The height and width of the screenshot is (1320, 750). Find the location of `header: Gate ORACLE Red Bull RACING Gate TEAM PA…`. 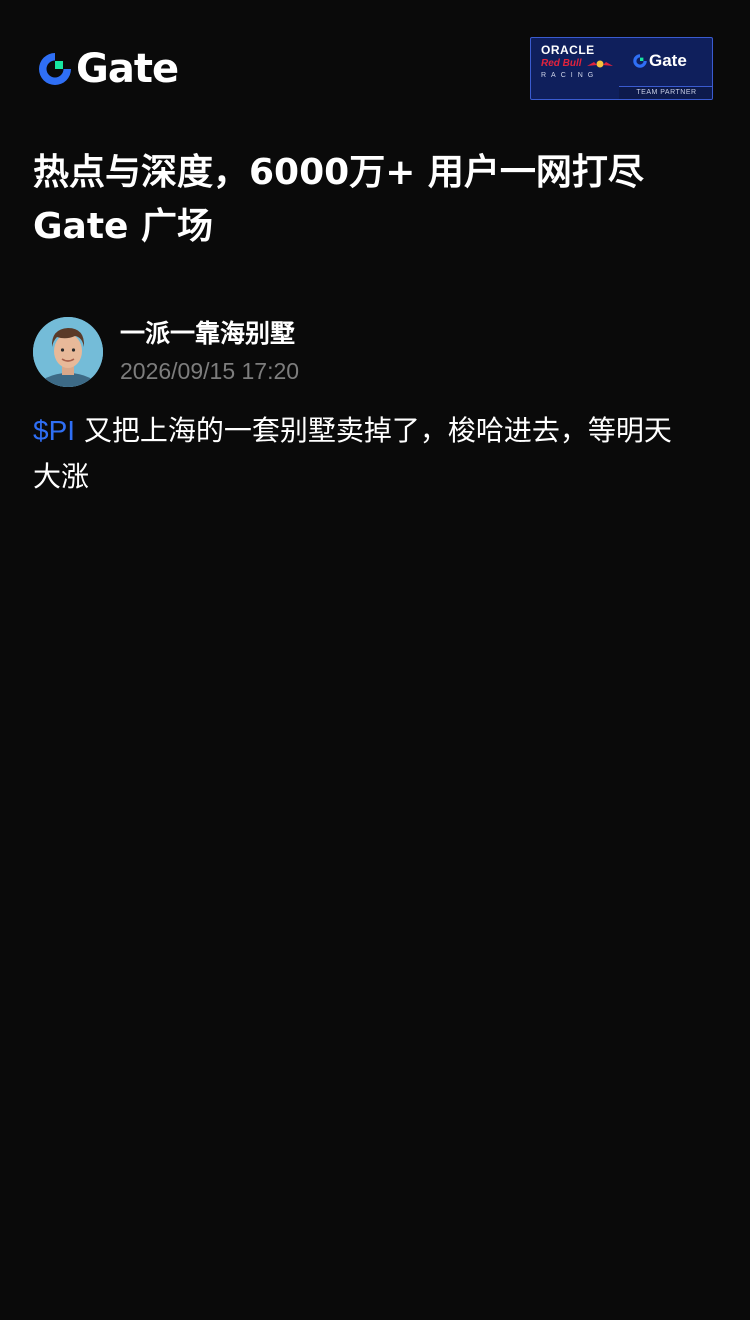

header: Gate ORACLE Red Bull RACING Gate TEAM PA… is located at coordinates (375, 55).